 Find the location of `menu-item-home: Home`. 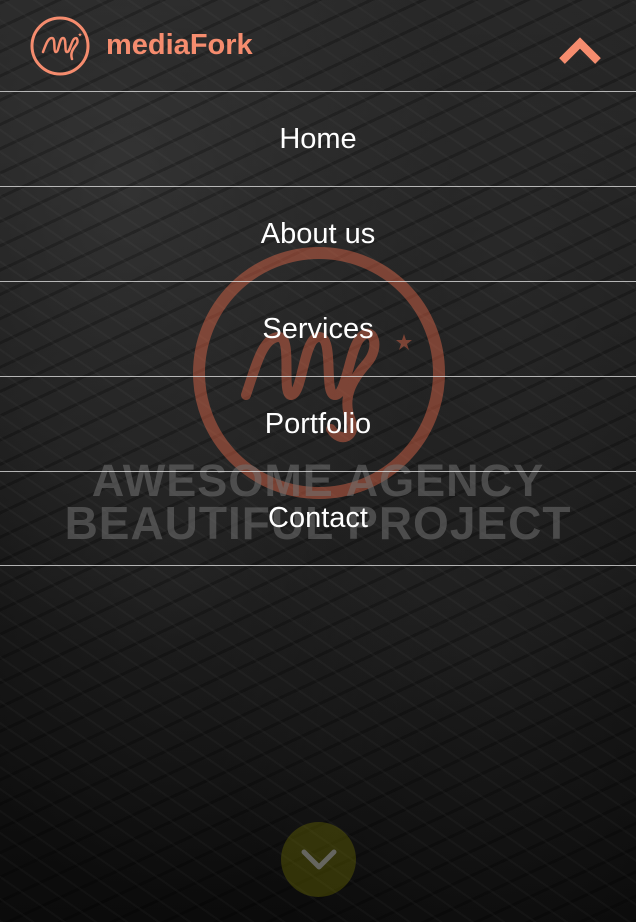

menu-item-home: Home is located at coordinates (318, 138).